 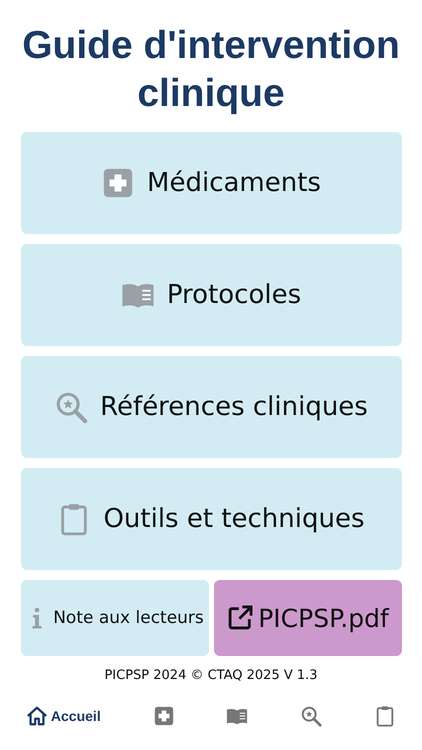 What do you see at coordinates (211, 675) in the screenshot?
I see `footer-text: PICPSP 2024 © CTAQ 2025 V 1.3` at bounding box center [211, 675].